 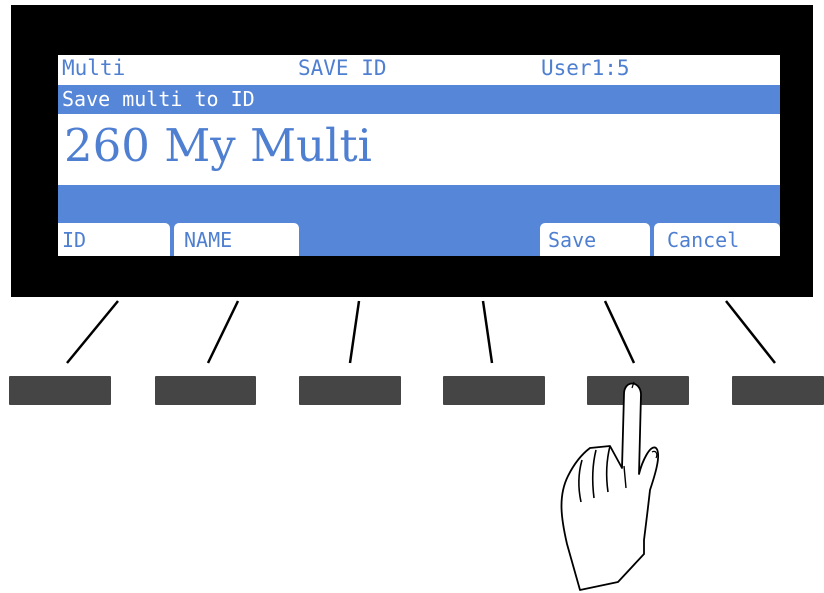 I want to click on page-title: SAVE ID, so click(x=342, y=68).